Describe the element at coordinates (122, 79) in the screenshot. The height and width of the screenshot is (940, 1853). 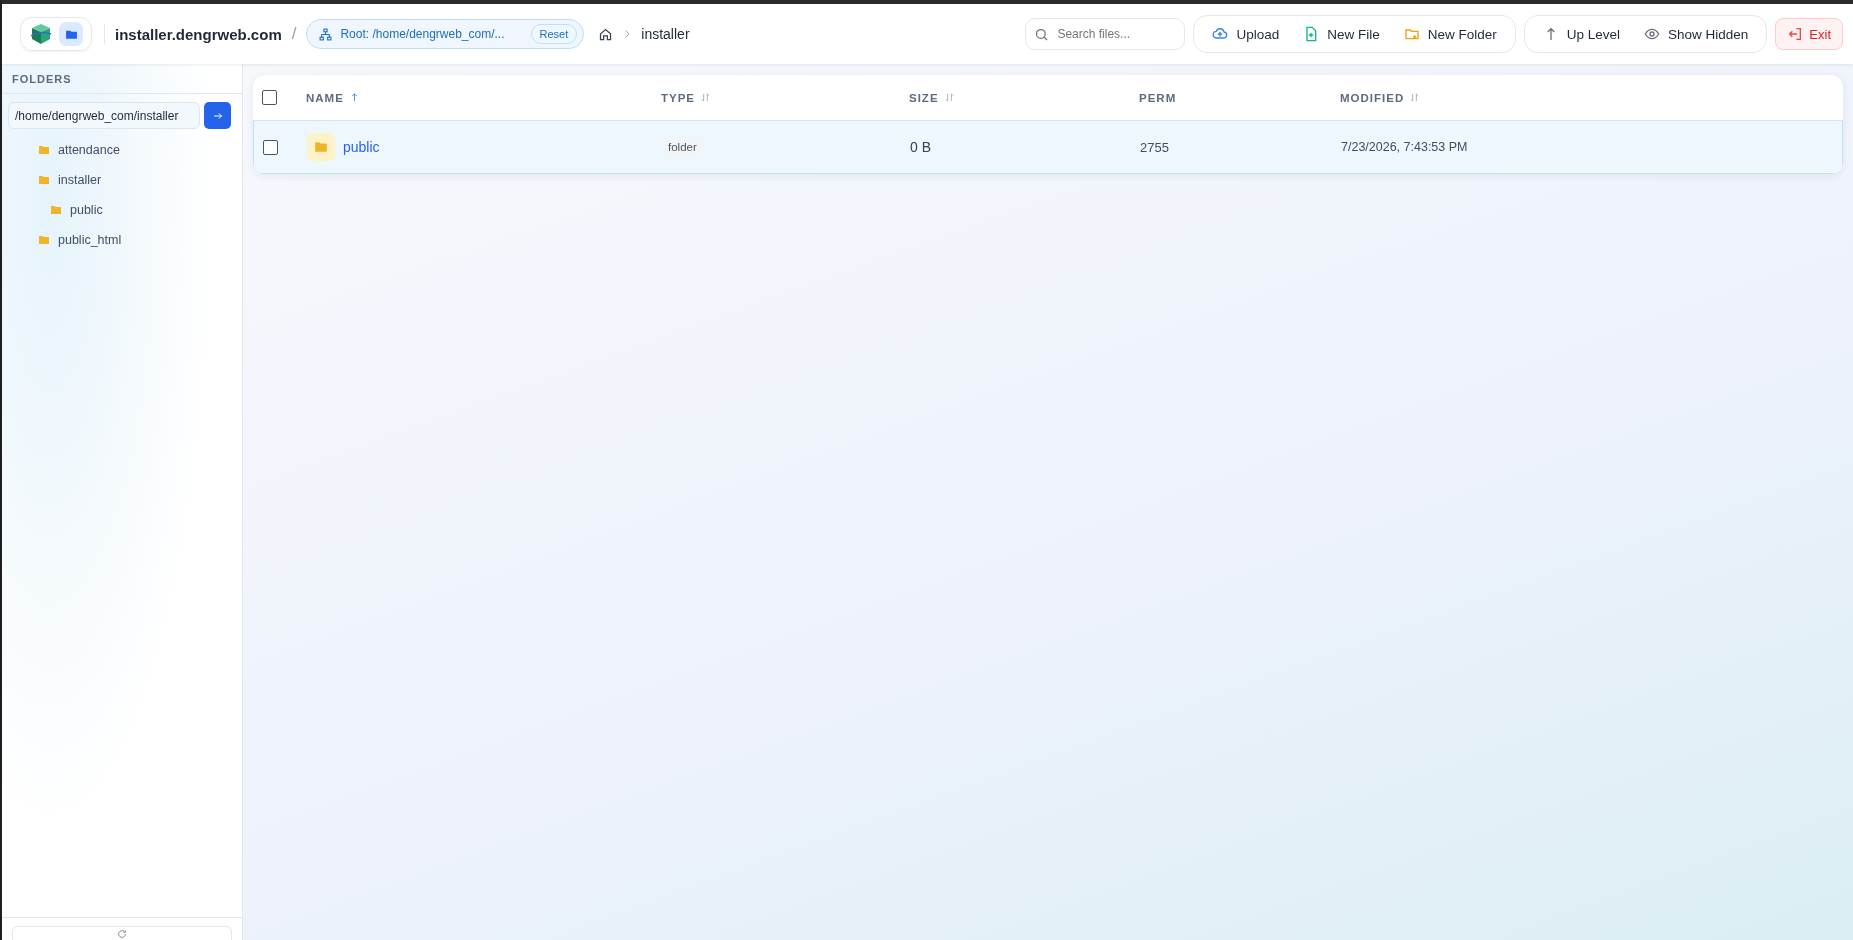
I see `sidebar-title: FOLDERS` at that location.